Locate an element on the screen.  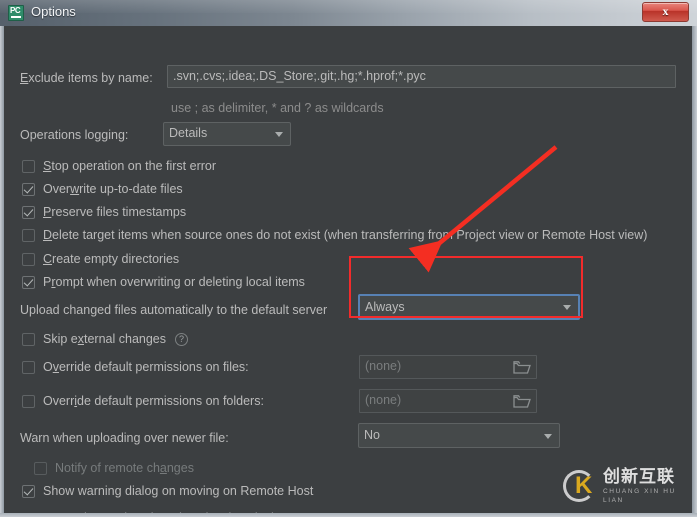
watermark-text: 创新互联 CHUANG XIN HU LIAN is located at coordinates (645, 485).